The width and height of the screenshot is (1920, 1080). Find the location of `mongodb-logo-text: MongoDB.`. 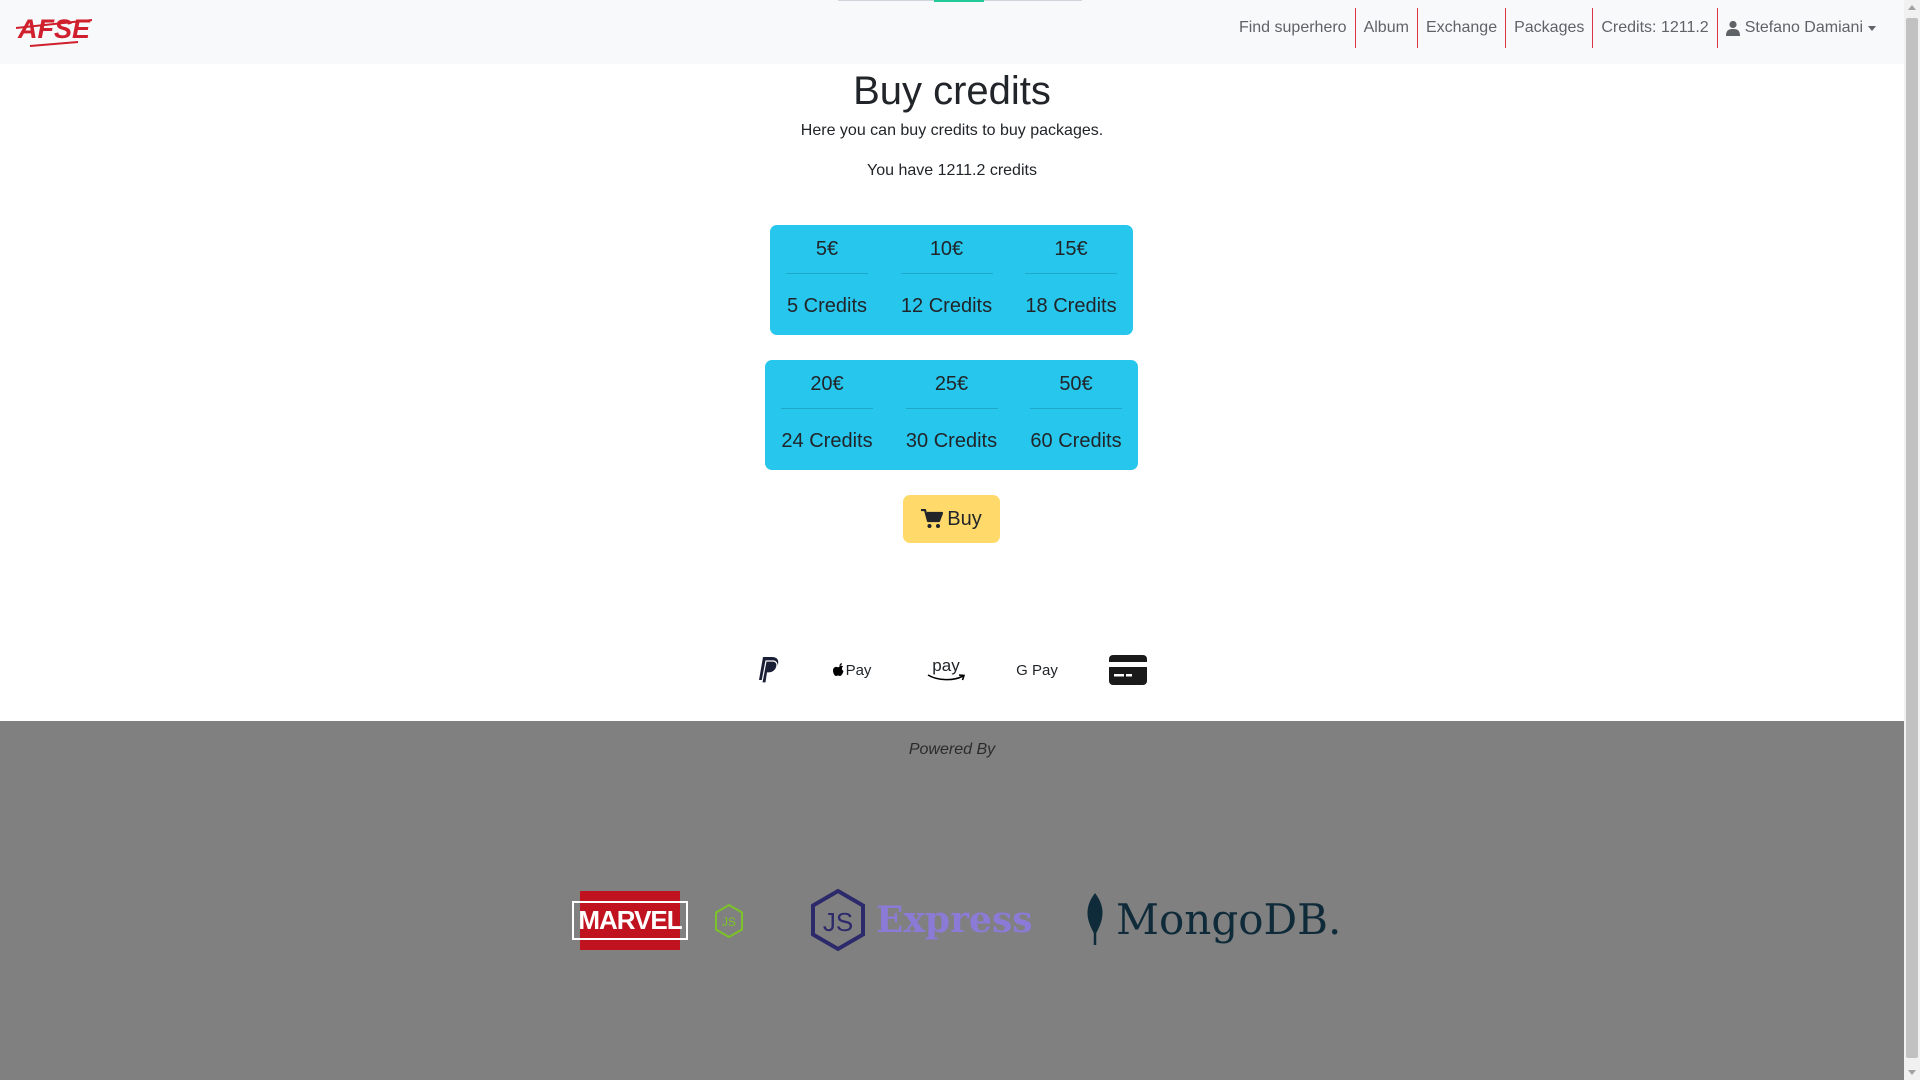

mongodb-logo-text: MongoDB. is located at coordinates (1229, 919).